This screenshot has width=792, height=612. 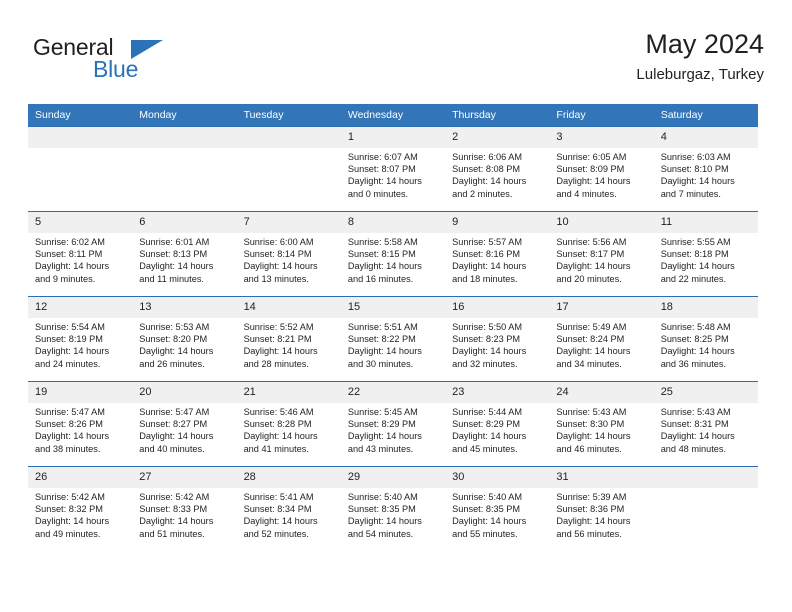 What do you see at coordinates (485, 363) in the screenshot?
I see `daylight-text-line2: and 32 minutes.` at bounding box center [485, 363].